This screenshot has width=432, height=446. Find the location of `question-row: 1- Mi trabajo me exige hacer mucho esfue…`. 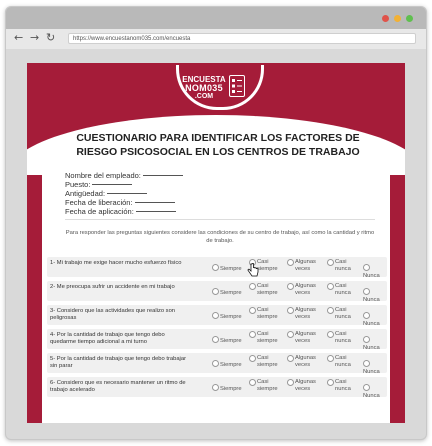

question-row: 1- Mi trabajo me exige hacer mucho esfue… is located at coordinates (217, 268).